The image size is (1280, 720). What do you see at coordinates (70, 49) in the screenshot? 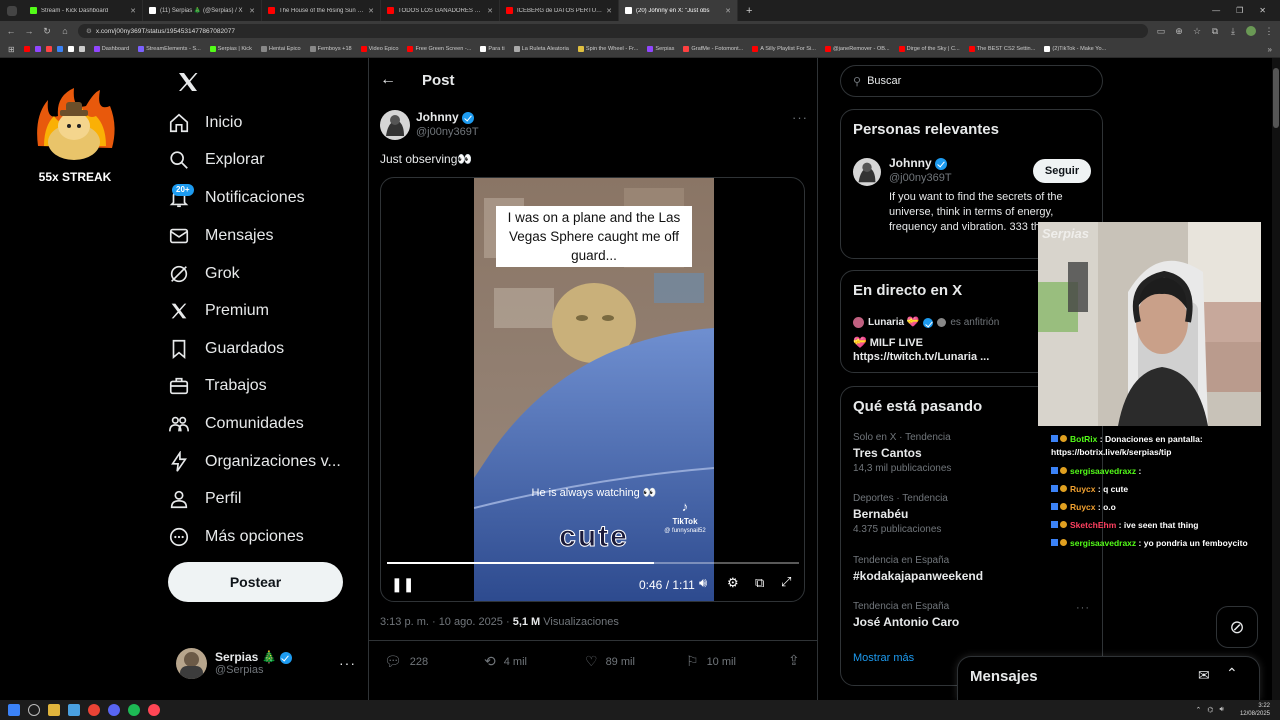
I see `bookmark-icon-x` at bounding box center [70, 49].